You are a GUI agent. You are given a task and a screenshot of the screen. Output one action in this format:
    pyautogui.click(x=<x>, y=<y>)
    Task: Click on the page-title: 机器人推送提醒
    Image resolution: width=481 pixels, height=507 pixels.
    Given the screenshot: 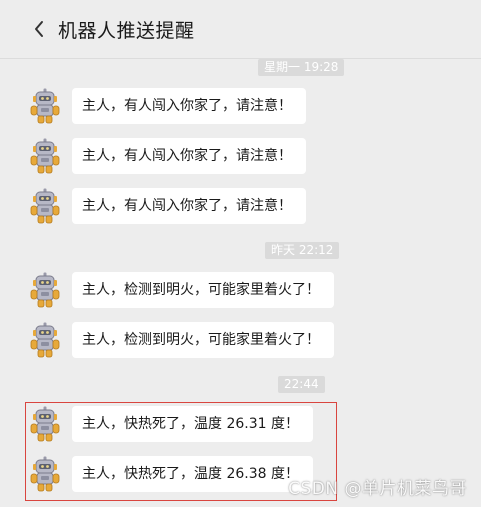 What is the action you would take?
    pyautogui.click(x=126, y=30)
    